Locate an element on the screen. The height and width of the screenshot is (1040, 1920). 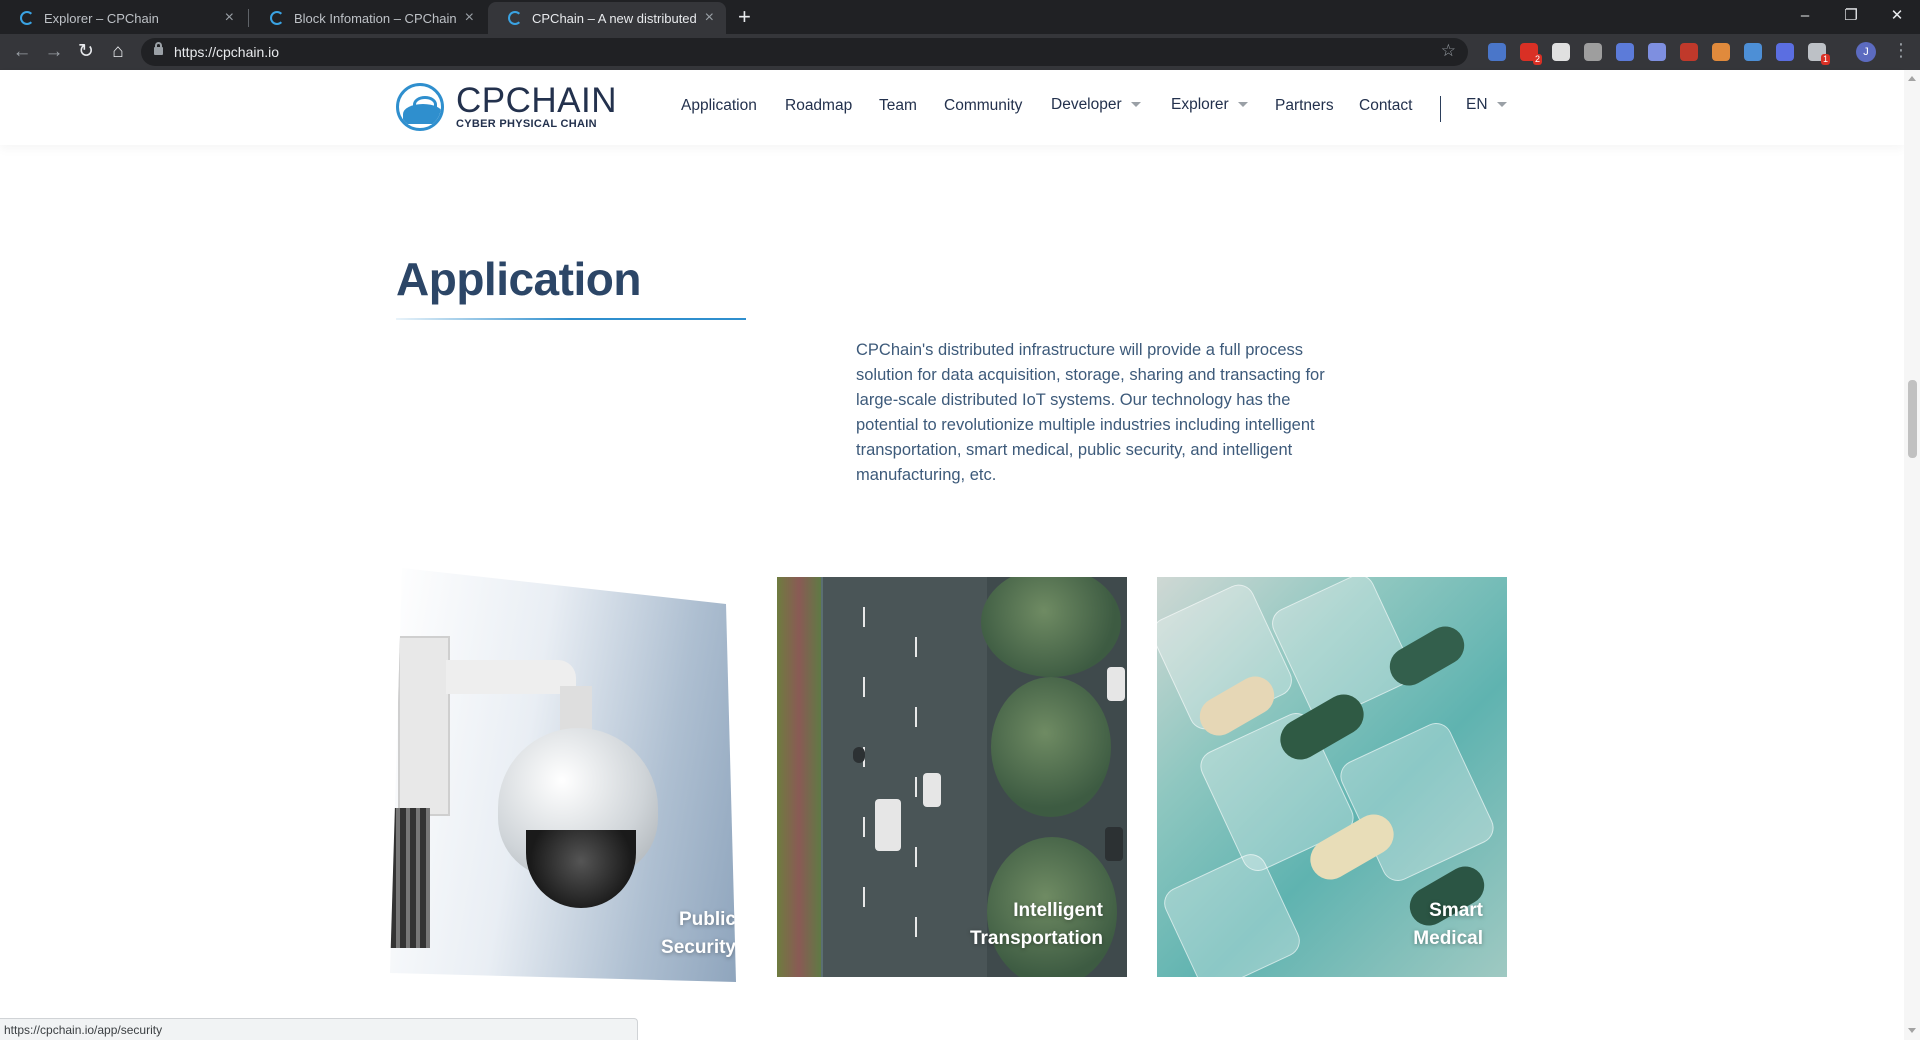
card-label: Smart Medical is located at coordinates (1448, 925).